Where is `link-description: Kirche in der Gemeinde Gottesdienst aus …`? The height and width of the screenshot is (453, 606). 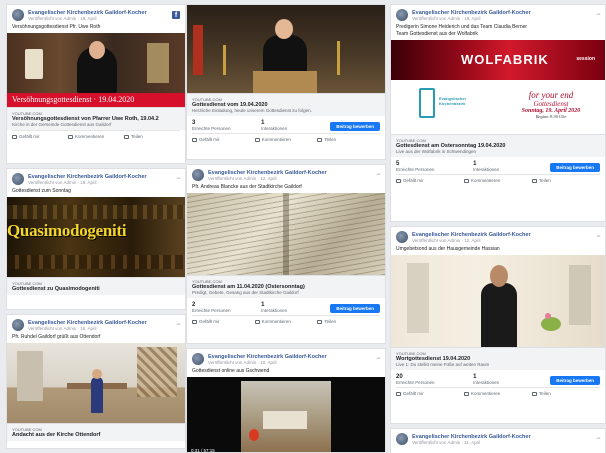
link-description: Kirche in der Gemeinde Gottesdienst aus … is located at coordinates (62, 124).